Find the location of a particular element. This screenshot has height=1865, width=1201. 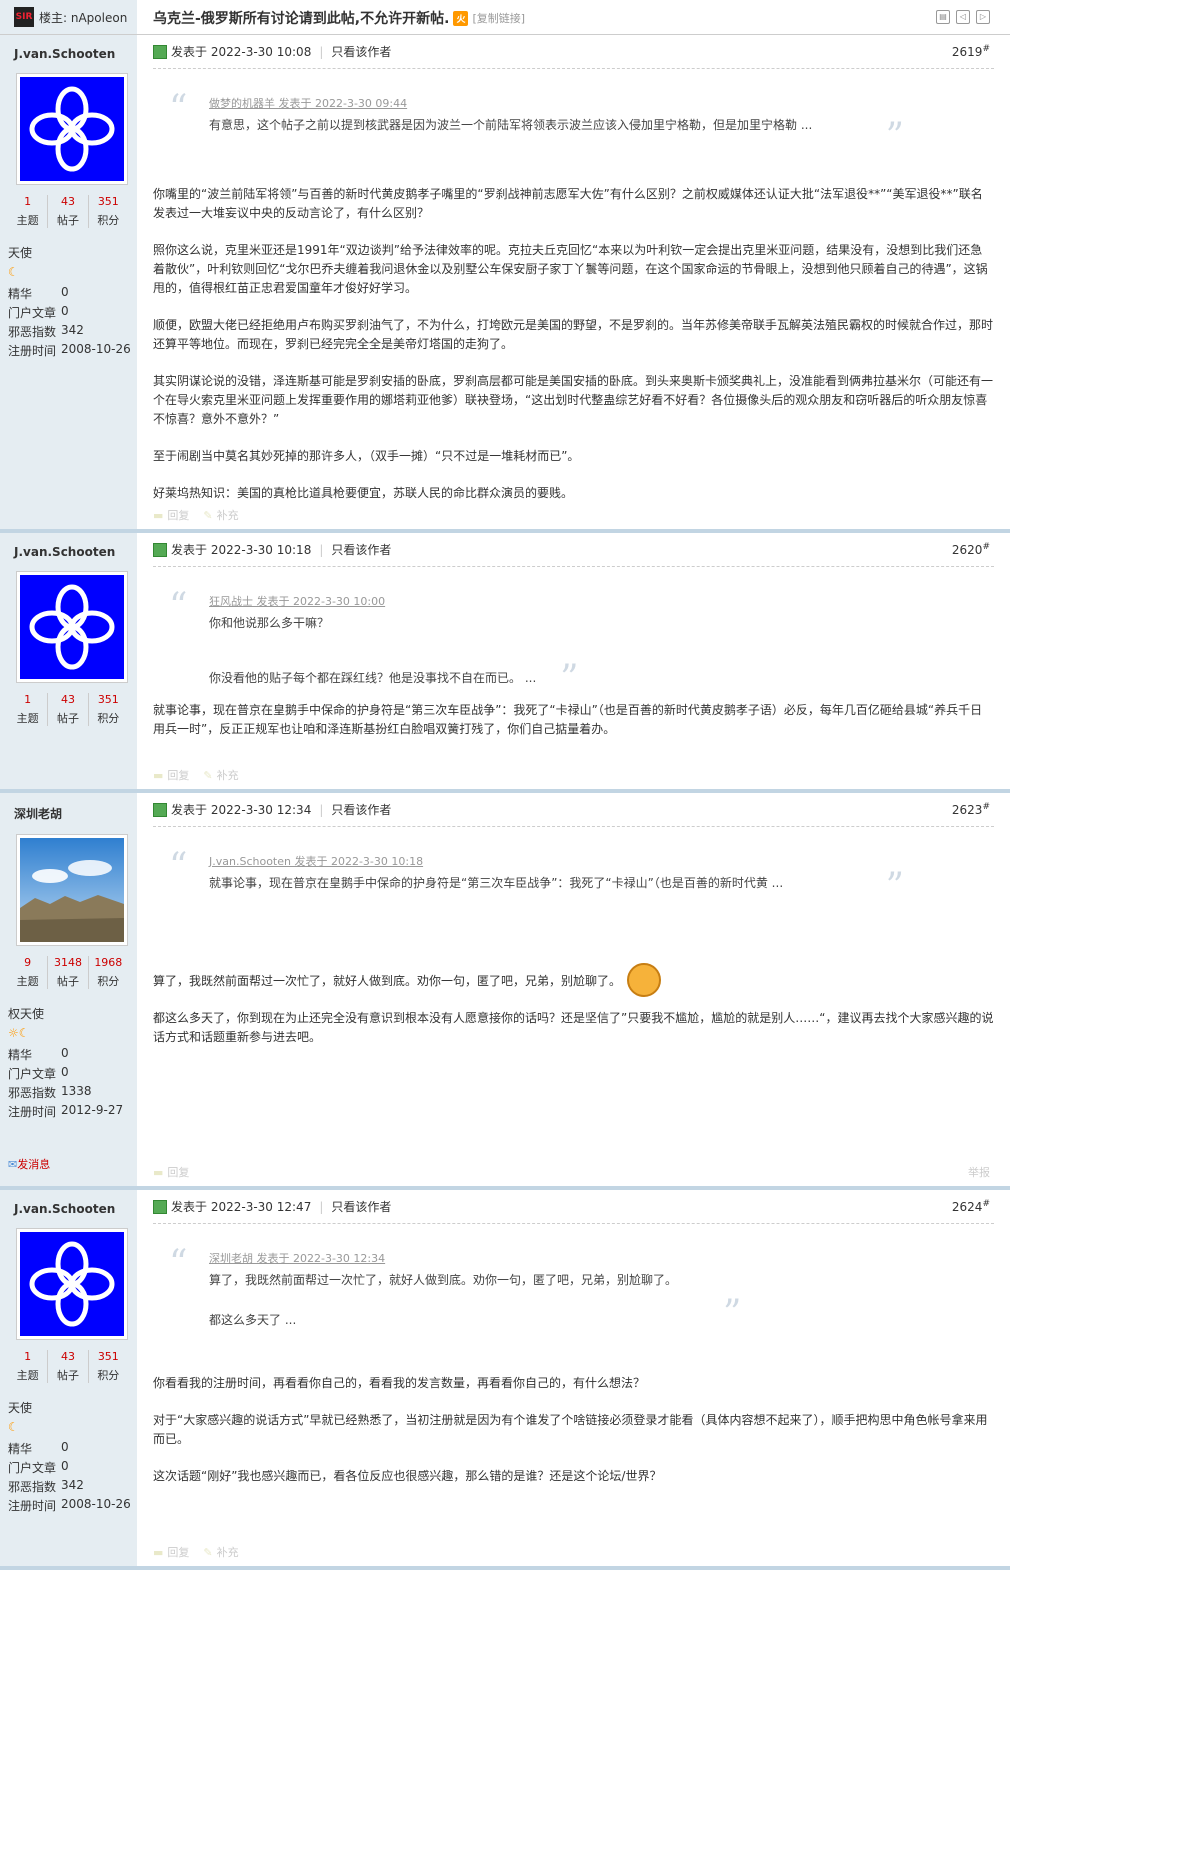

post-meta: 发表于 2022-3-30 10:18 | 只看该作者 2620# is located at coordinates (573, 550).